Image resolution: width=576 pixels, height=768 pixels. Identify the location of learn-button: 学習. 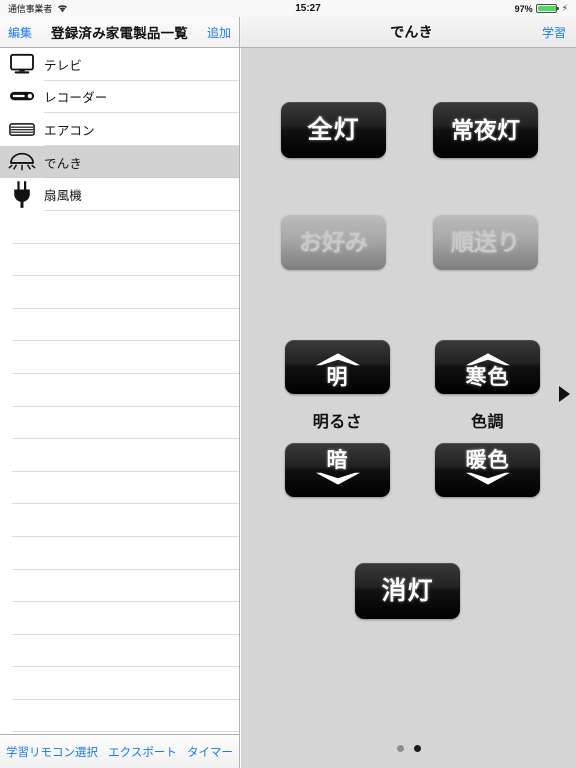
(554, 32).